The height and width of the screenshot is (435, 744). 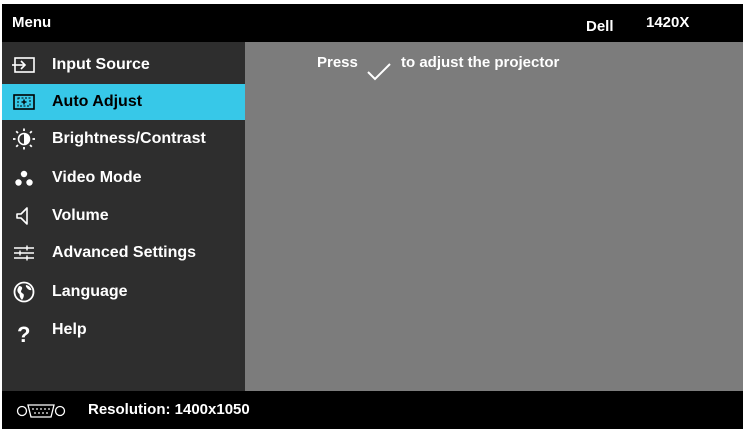 What do you see at coordinates (668, 22) in the screenshot?
I see `model-name: 1420X` at bounding box center [668, 22].